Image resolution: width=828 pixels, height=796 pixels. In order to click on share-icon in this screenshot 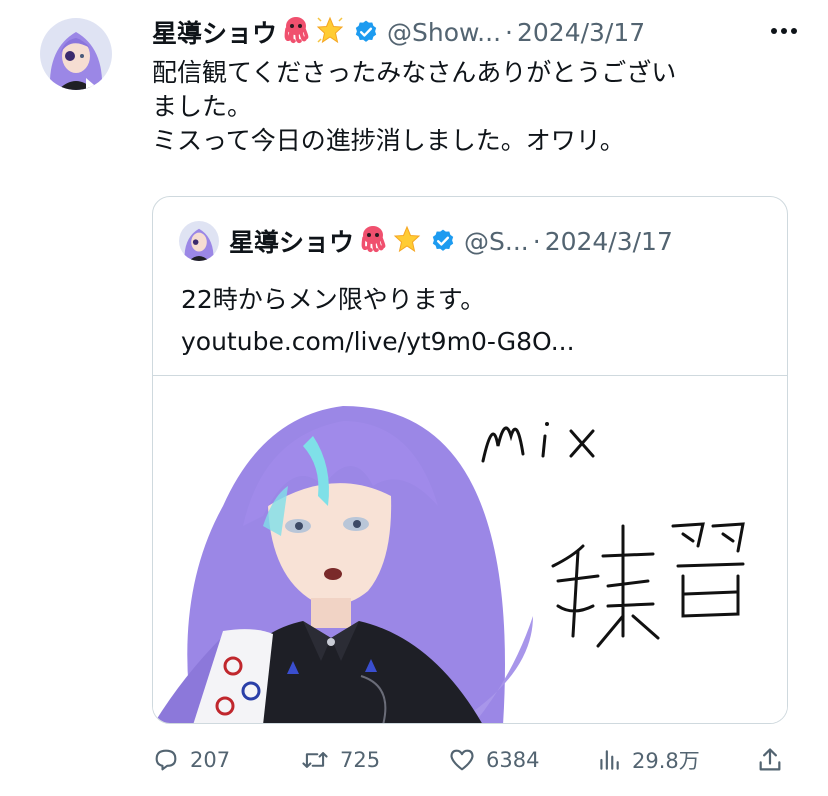, I will do `click(770, 759)`.